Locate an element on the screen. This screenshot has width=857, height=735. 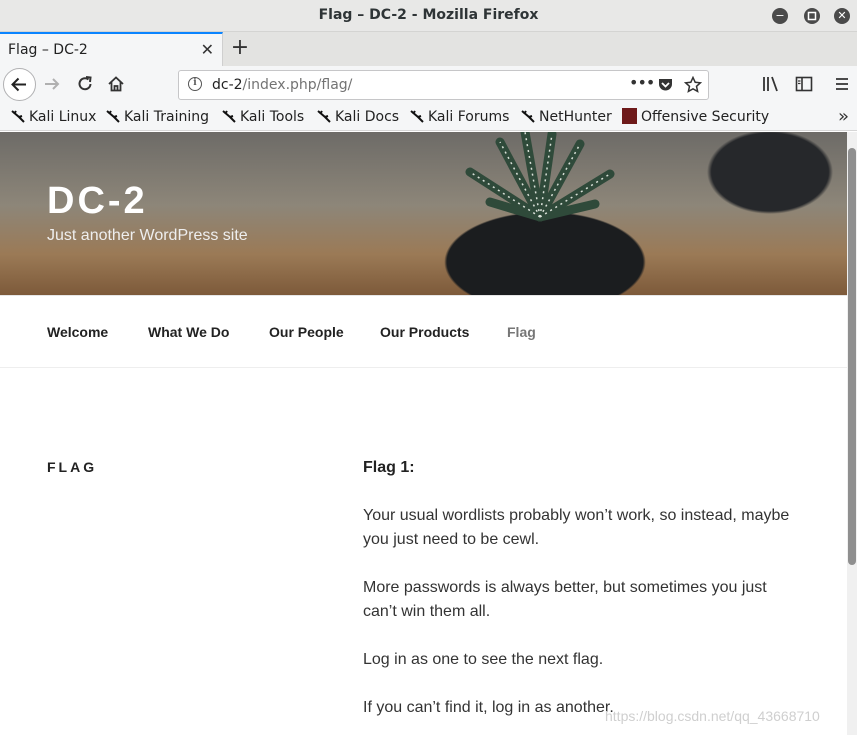
offsec-logo-icon is located at coordinates (629, 116).